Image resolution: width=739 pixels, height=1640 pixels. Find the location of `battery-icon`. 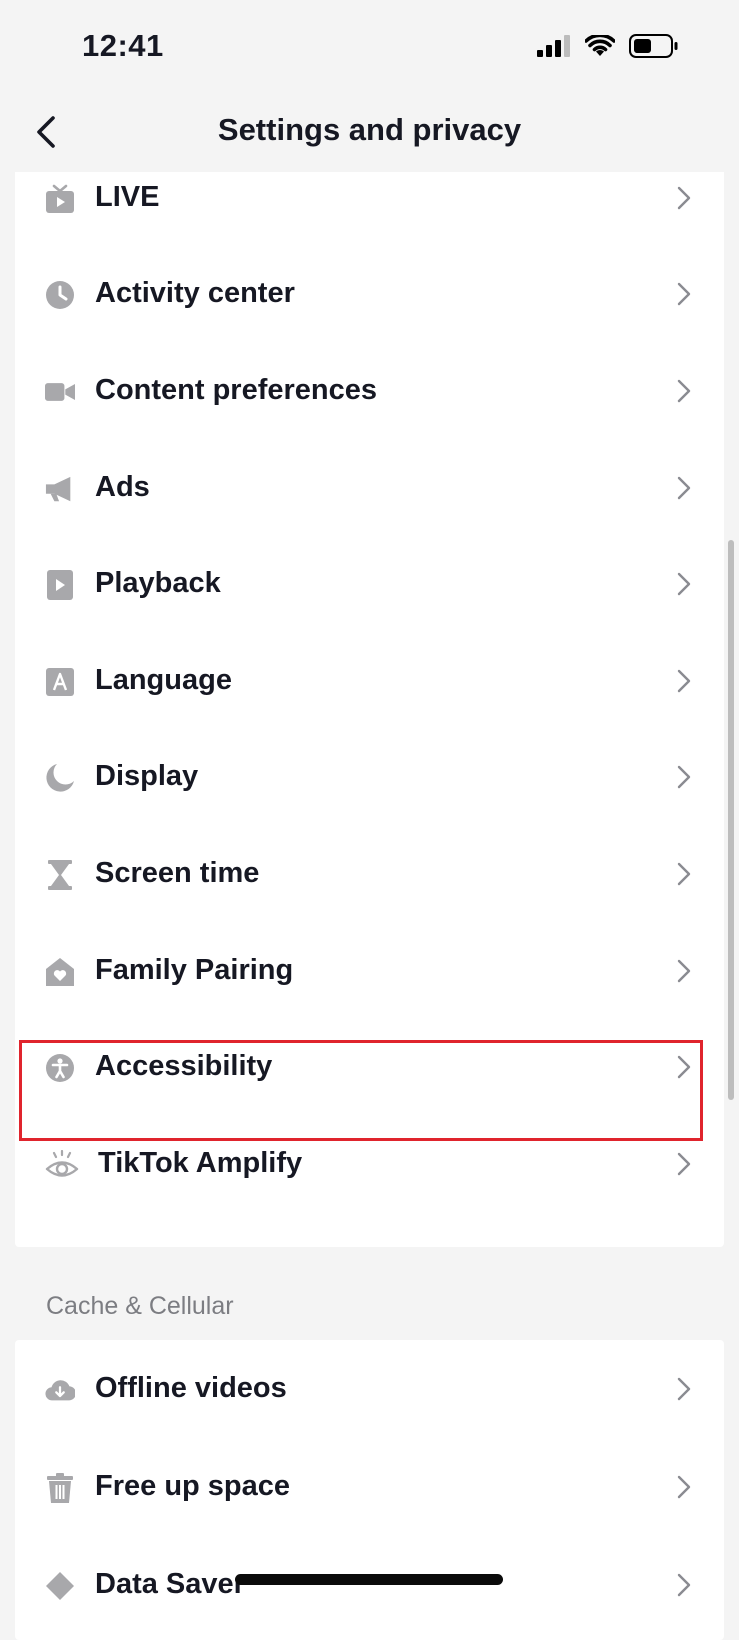

battery-icon is located at coordinates (653, 46).